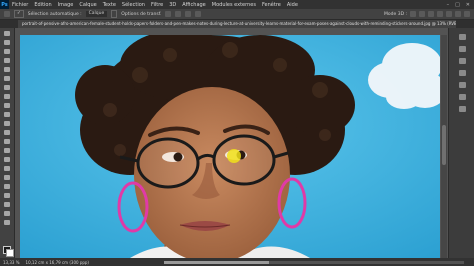  What do you see at coordinates (292, 5) in the screenshot?
I see `menu-item: Aide` at bounding box center [292, 5].